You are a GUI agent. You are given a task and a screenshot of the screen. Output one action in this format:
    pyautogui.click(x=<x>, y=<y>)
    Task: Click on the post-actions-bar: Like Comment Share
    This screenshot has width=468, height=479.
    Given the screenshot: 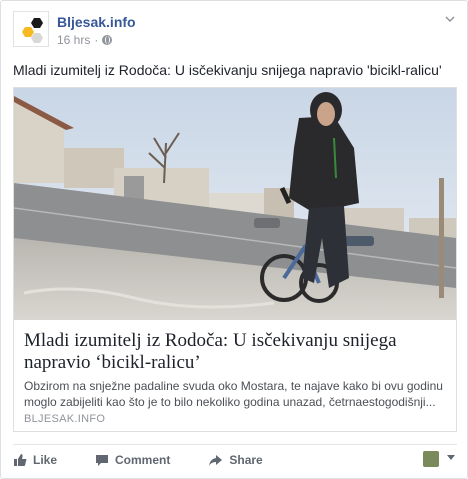 What is the action you would take?
    pyautogui.click(x=235, y=460)
    